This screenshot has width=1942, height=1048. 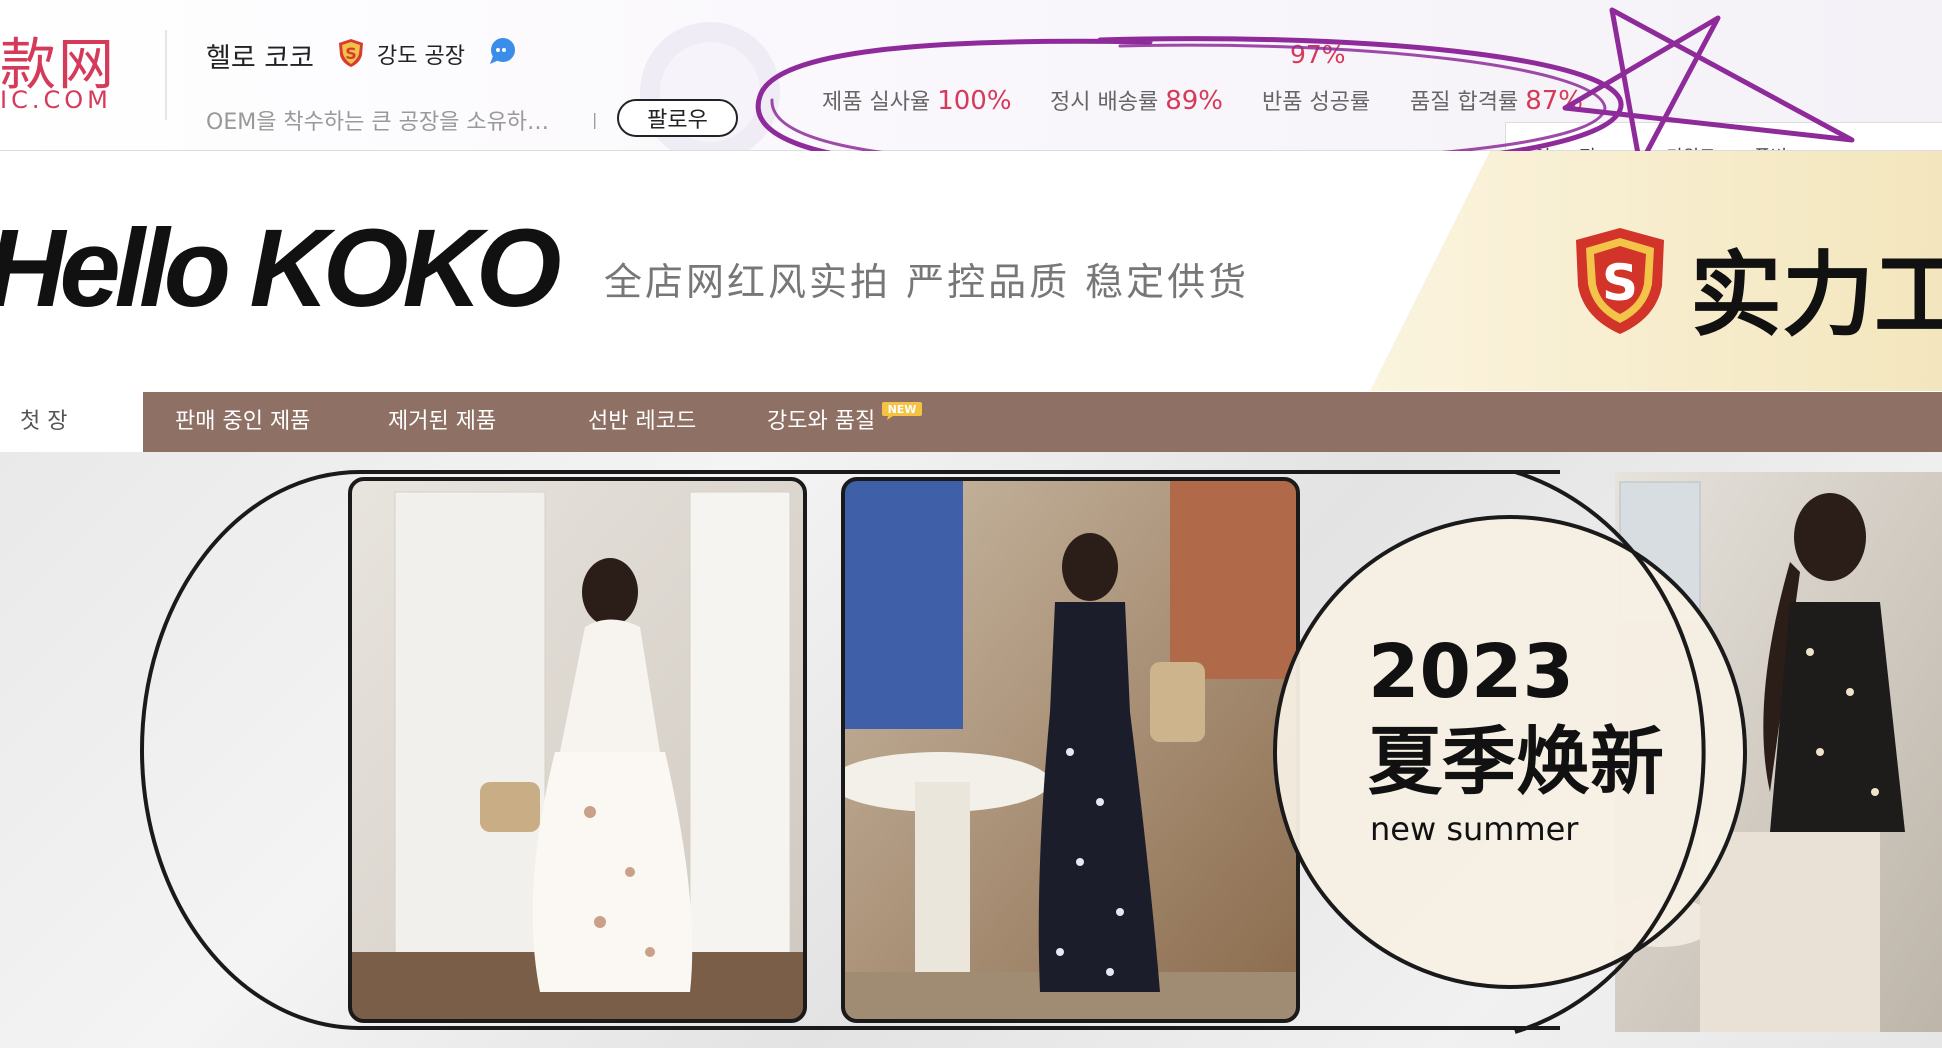 What do you see at coordinates (1464, 102) in the screenshot?
I see `stat-label: 품질 합격률` at bounding box center [1464, 102].